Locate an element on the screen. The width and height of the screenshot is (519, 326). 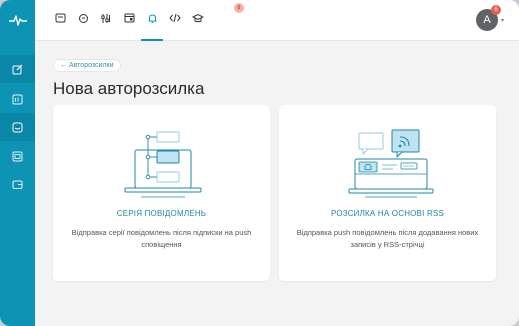
wallet-icon is located at coordinates (17, 184).